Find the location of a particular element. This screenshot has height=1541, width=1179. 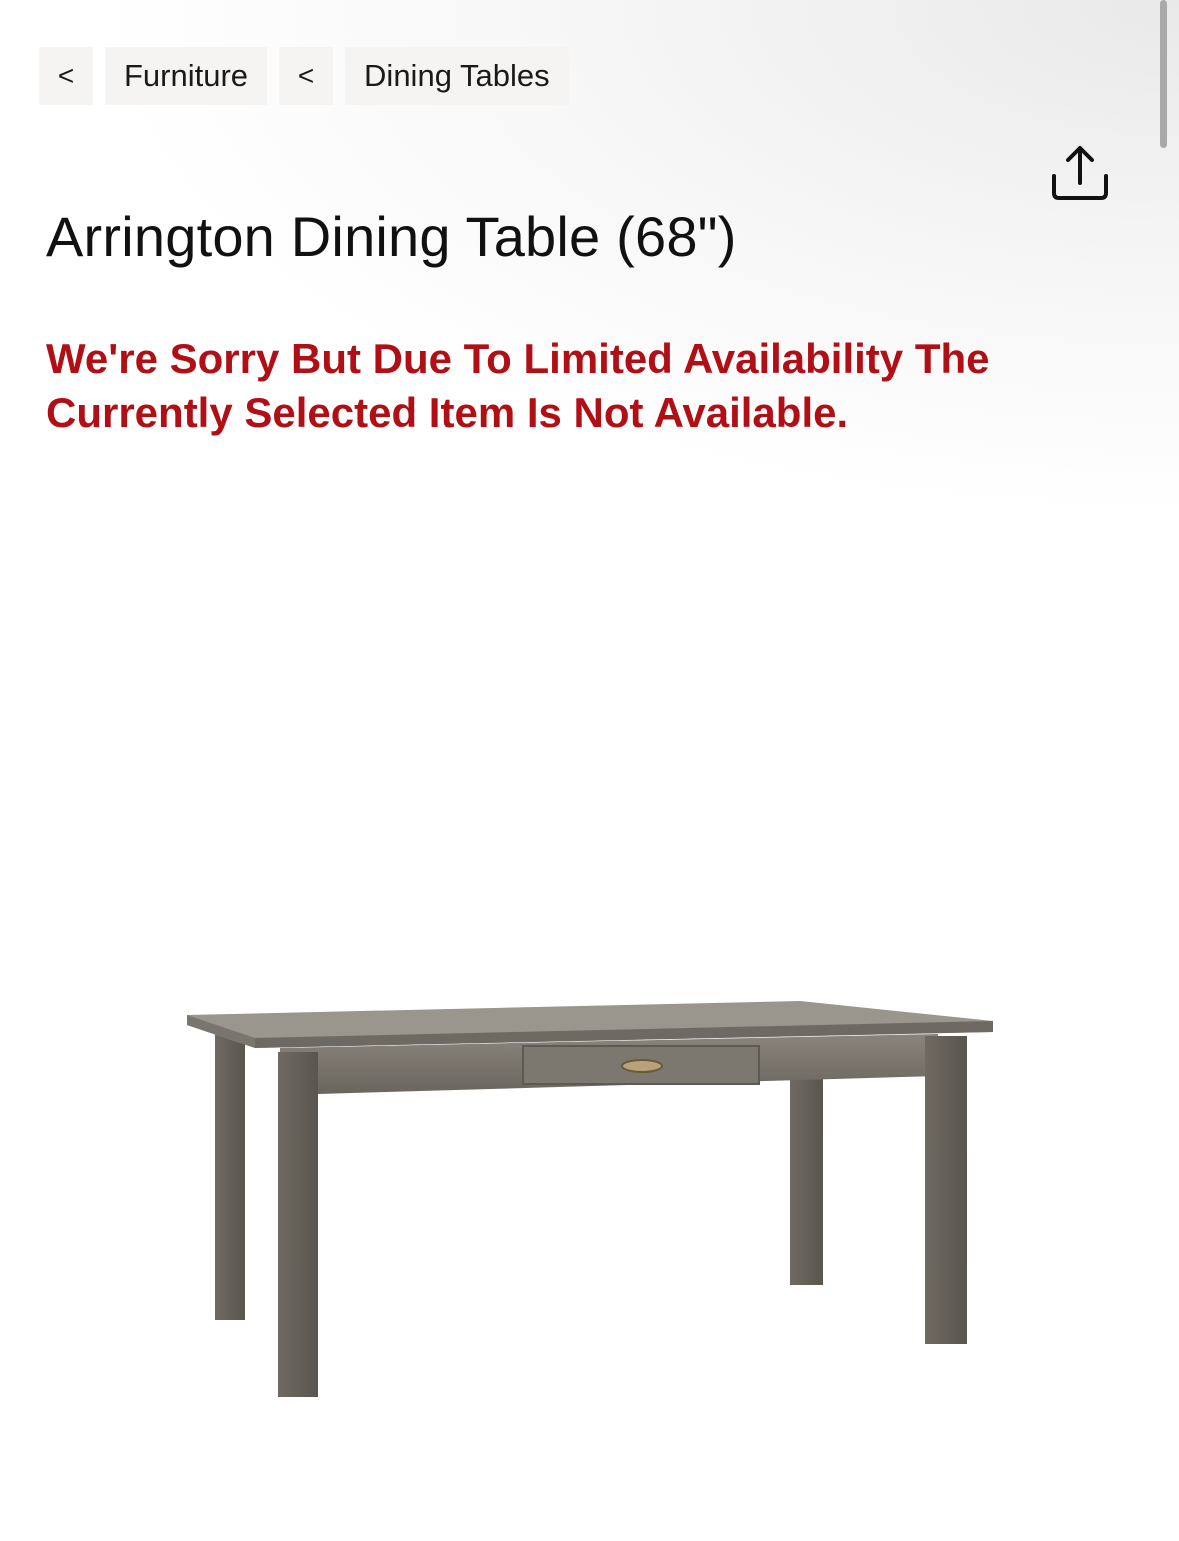

breadcrumb-label: Dining Tables is located at coordinates (457, 75).